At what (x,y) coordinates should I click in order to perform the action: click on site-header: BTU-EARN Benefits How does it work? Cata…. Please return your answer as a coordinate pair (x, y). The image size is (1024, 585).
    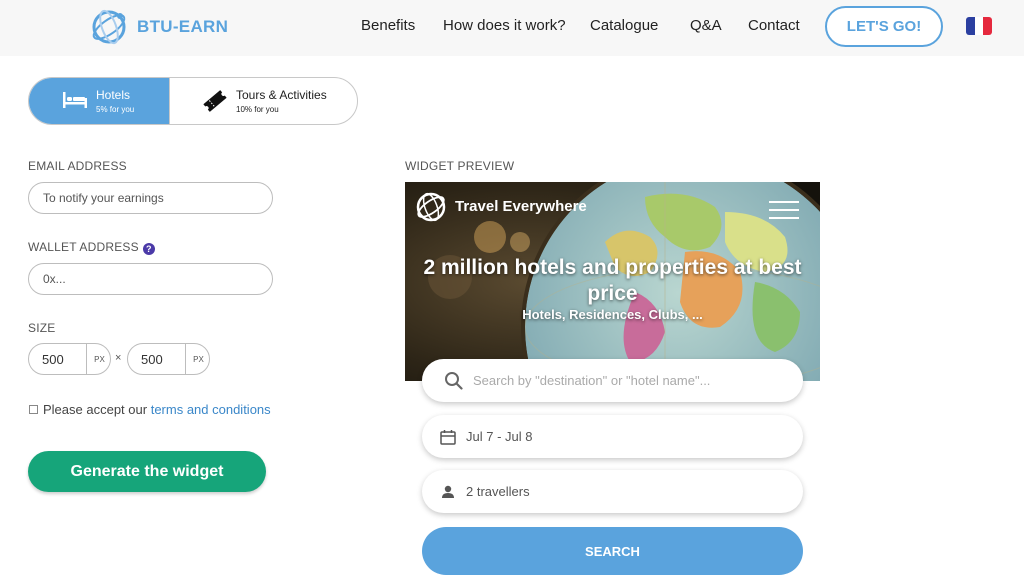
    Looking at the image, I should click on (512, 28).